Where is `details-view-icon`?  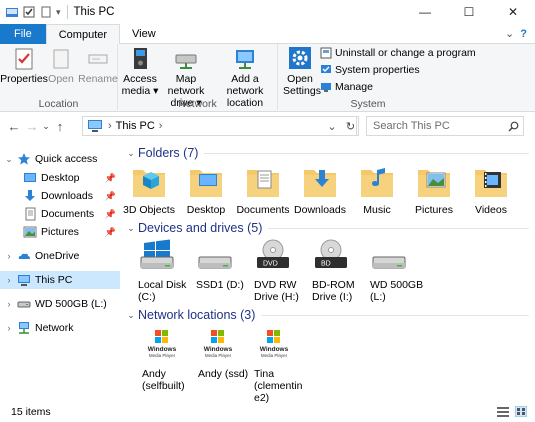 details-view-icon is located at coordinates (503, 411).